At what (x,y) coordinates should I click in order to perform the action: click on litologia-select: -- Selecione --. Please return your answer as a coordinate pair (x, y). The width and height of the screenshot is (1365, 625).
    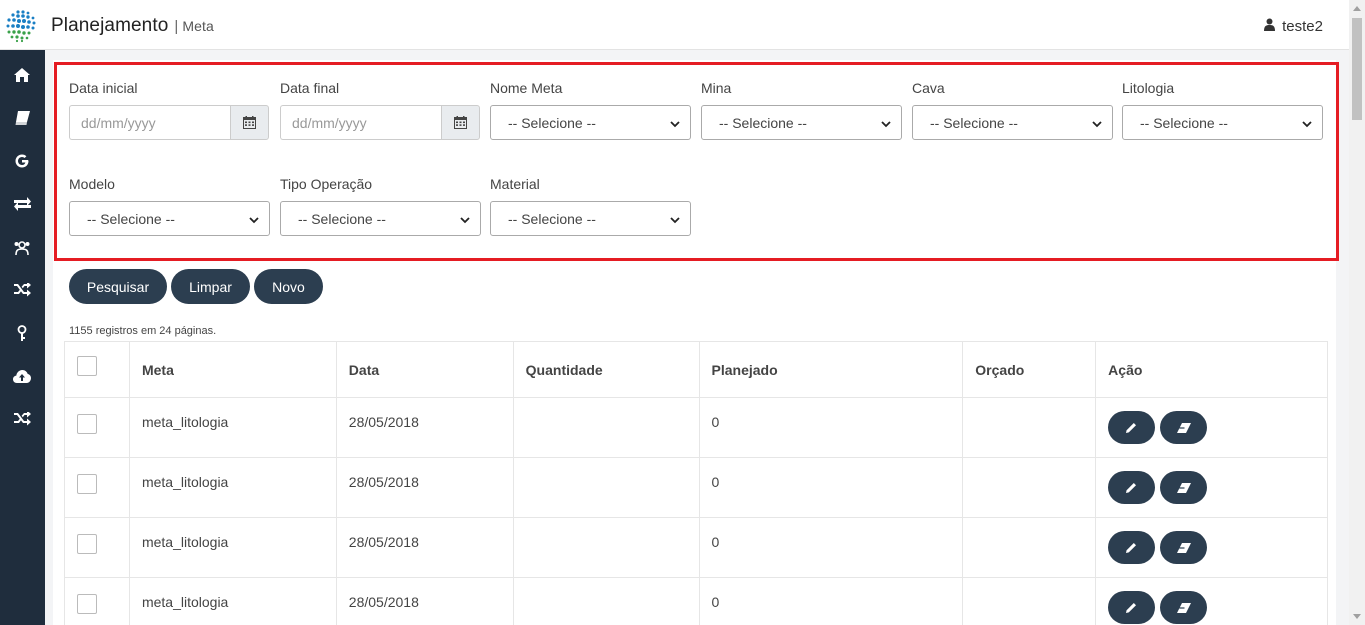
    Looking at the image, I should click on (1222, 122).